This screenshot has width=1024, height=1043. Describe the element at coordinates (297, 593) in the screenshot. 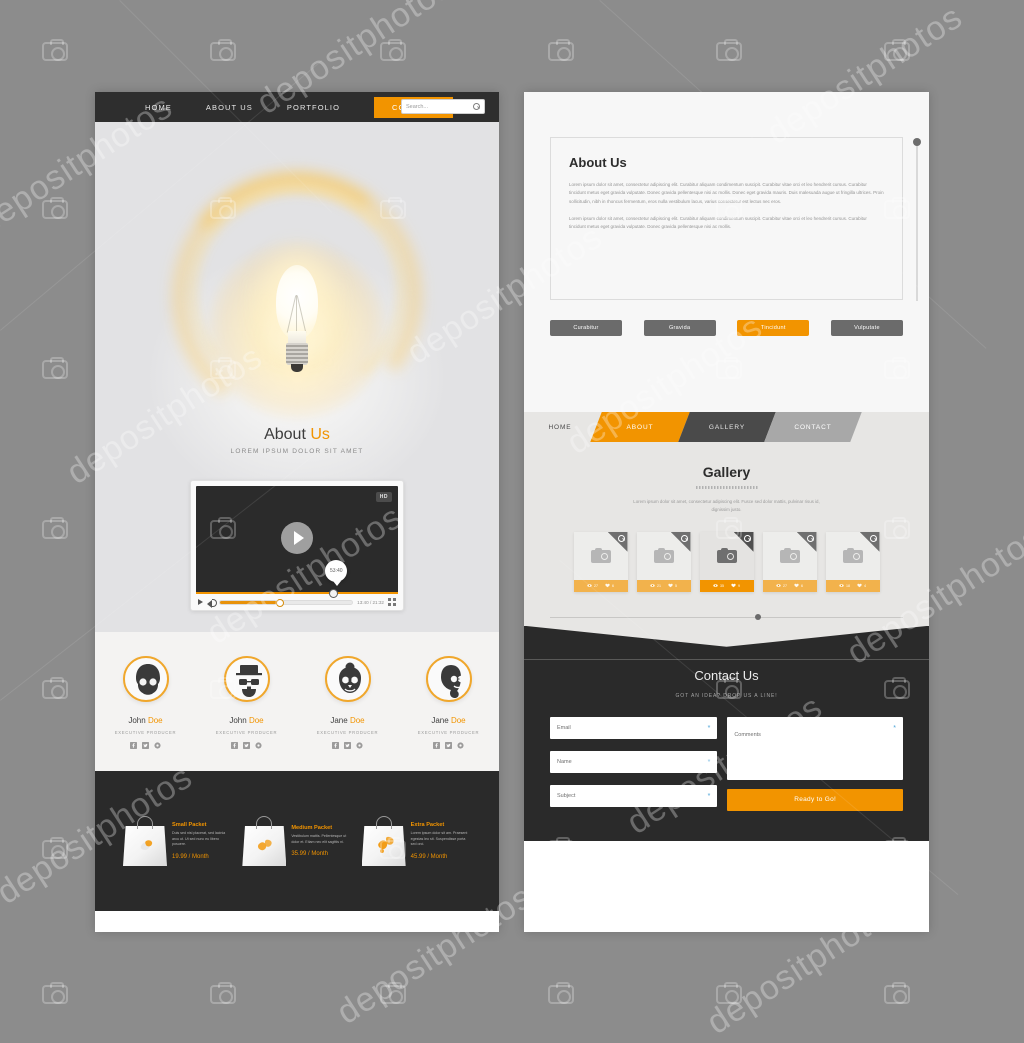

I see `video-progress-bar` at that location.